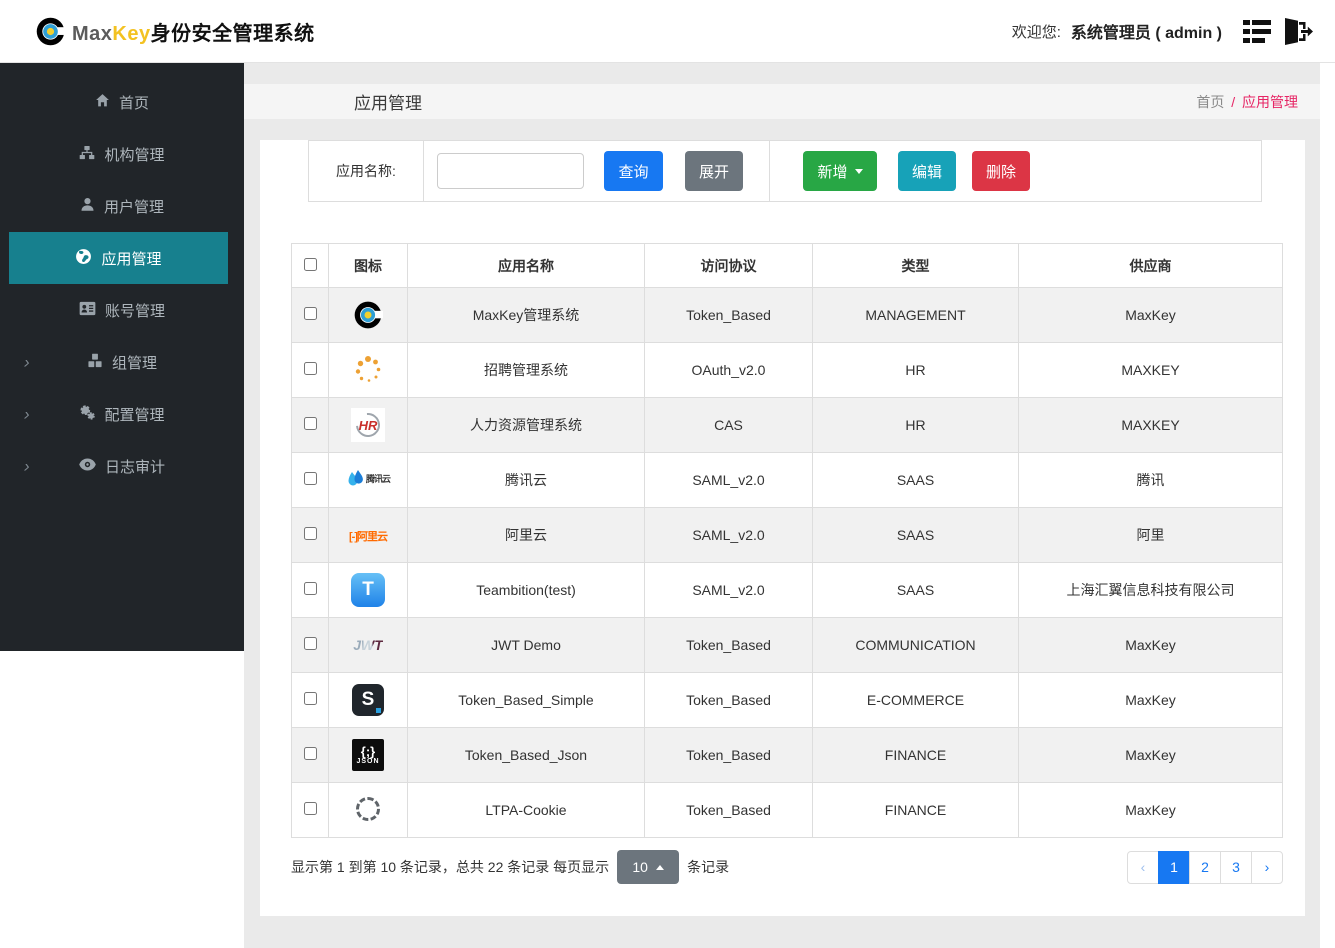 The height and width of the screenshot is (948, 1335). Describe the element at coordinates (787, 315) in the screenshot. I see `table-row: MaxKey管理系统 Token_Based MANAGEMENT MaxKey` at that location.